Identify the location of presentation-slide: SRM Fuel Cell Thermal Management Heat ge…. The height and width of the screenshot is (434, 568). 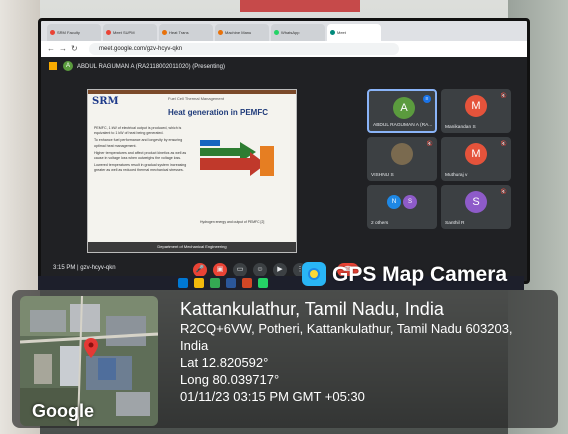
(192, 171).